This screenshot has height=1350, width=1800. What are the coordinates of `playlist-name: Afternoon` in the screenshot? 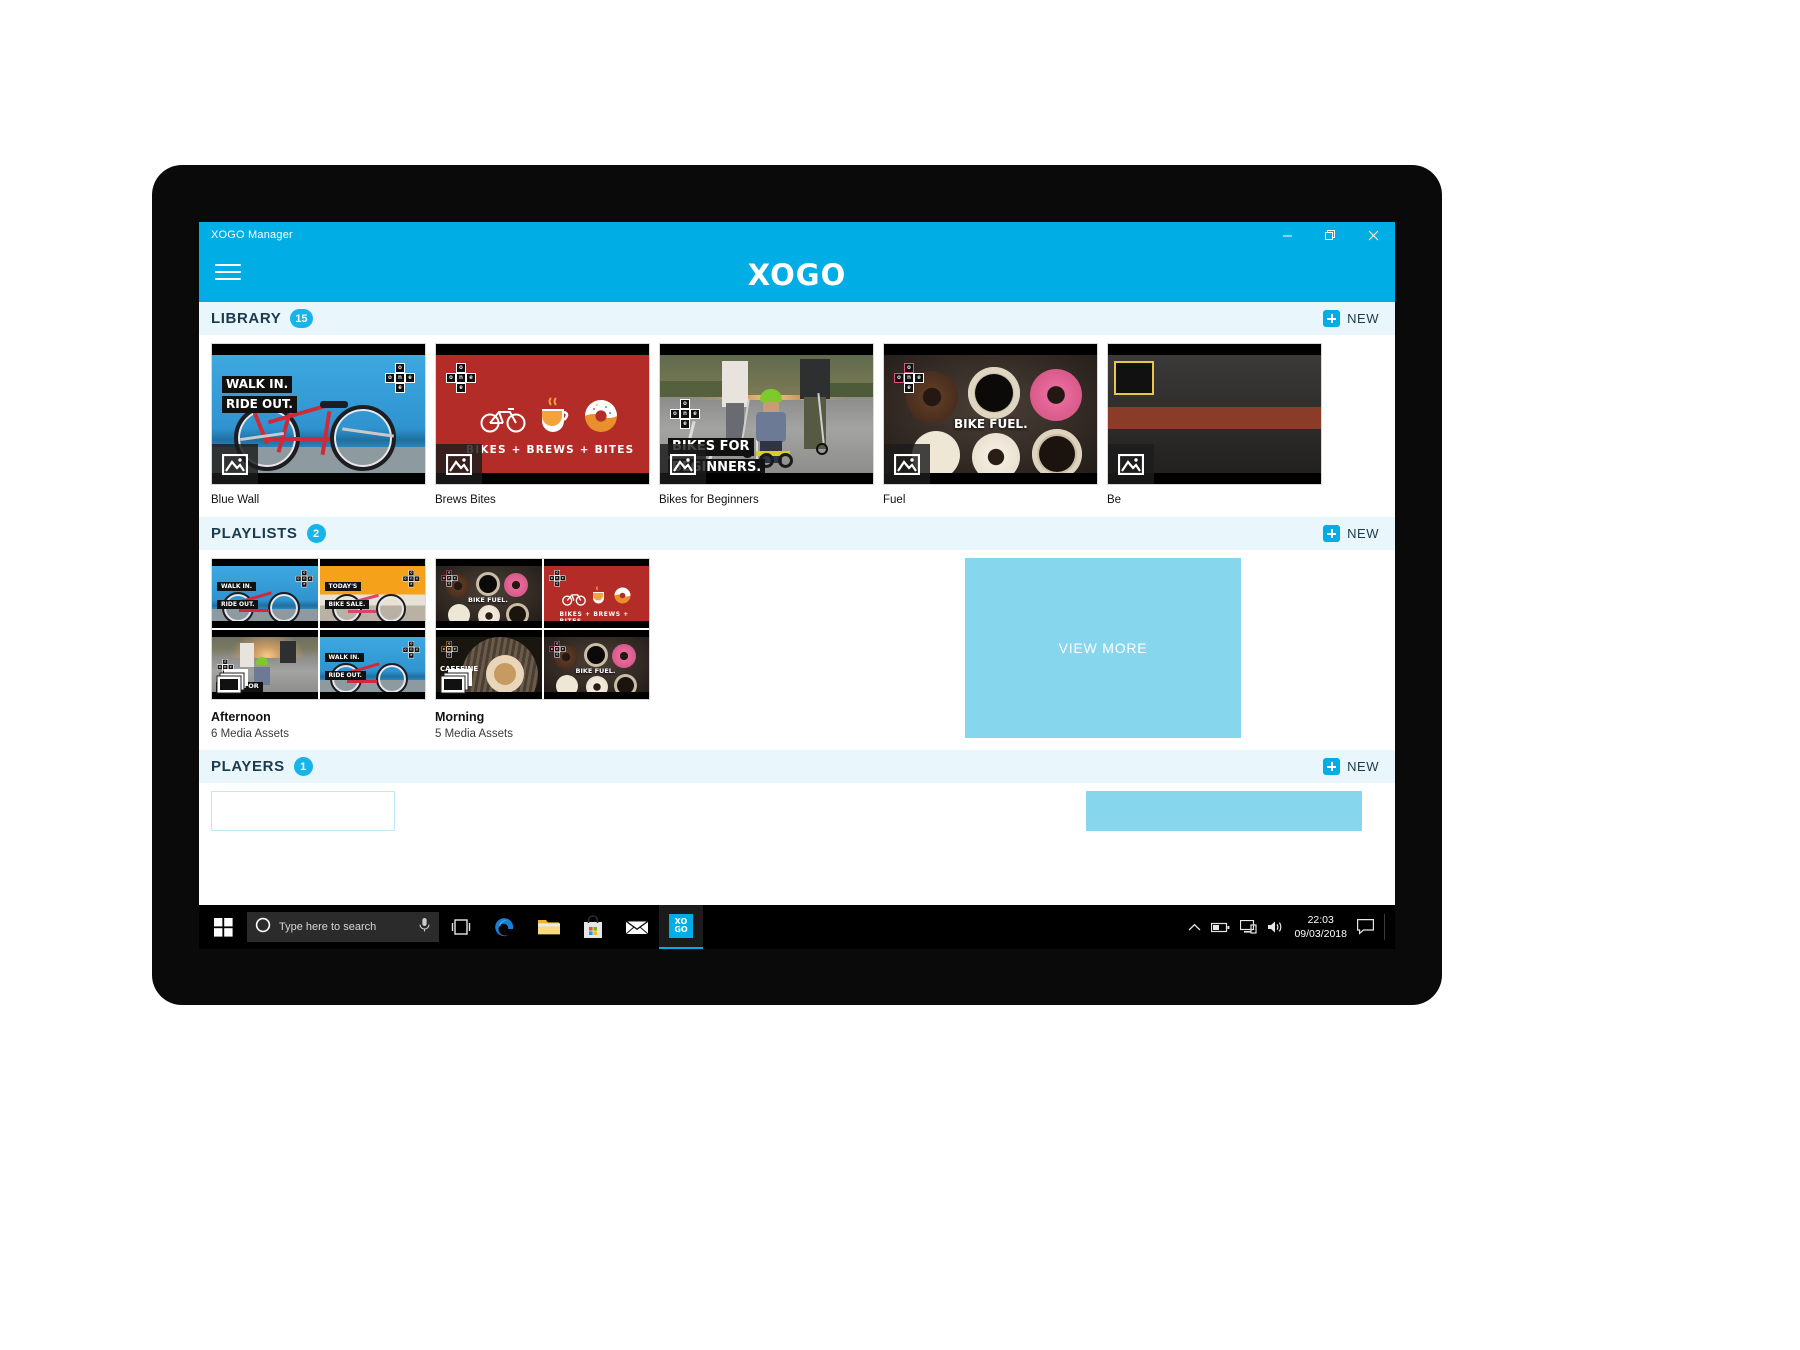 It's located at (241, 717).